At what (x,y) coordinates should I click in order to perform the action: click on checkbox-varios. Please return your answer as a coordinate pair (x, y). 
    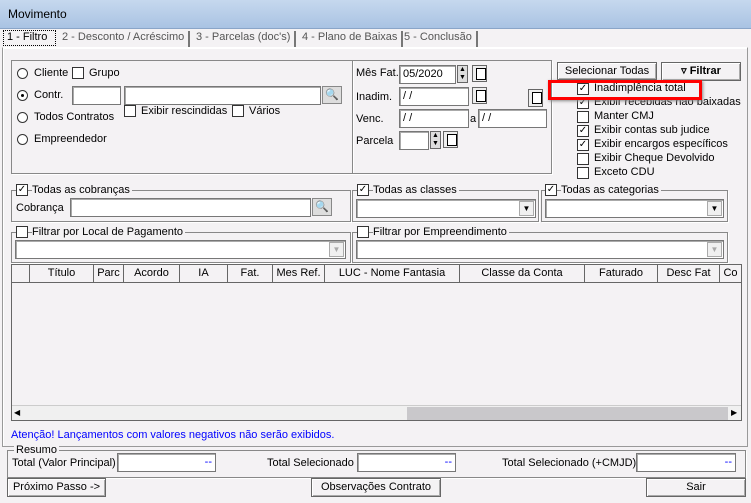
    Looking at the image, I should click on (238, 111).